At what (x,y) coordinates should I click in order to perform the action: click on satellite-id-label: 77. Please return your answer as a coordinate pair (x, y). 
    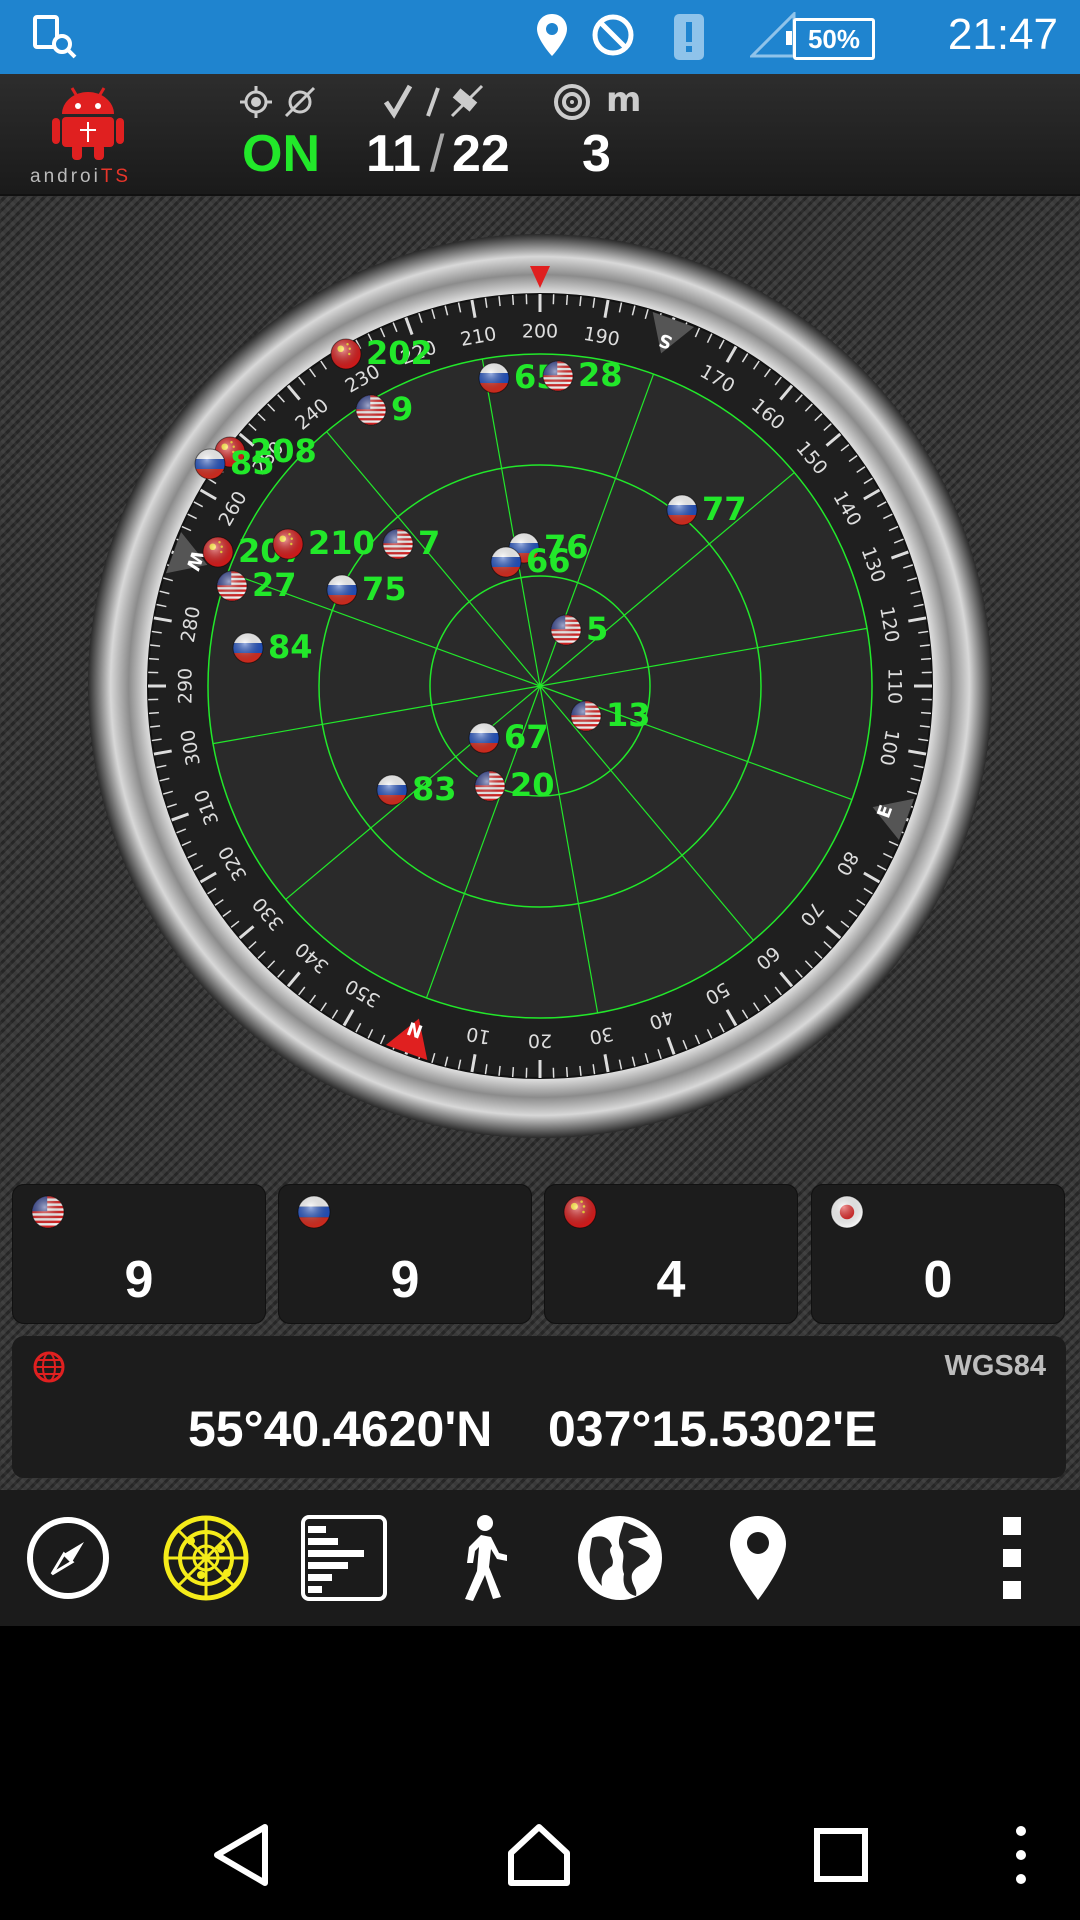
    Looking at the image, I should click on (724, 509).